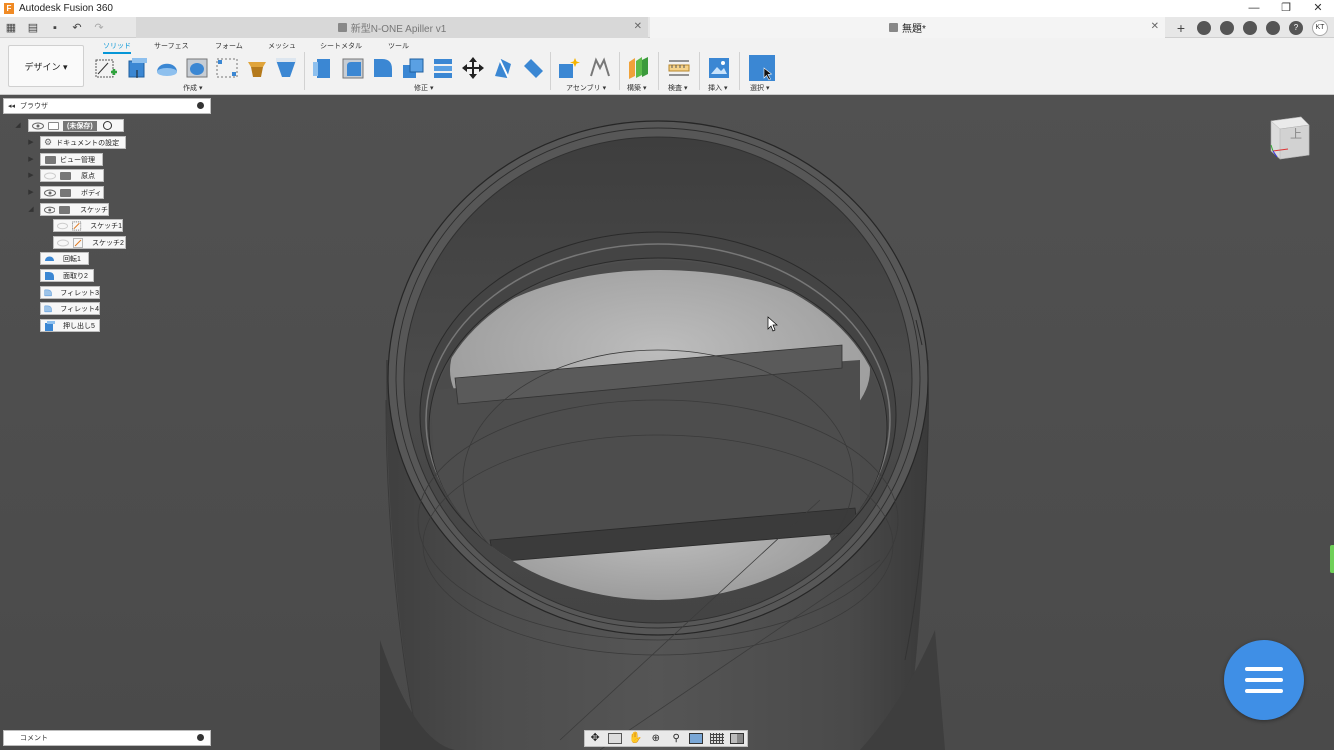 Image resolution: width=1334 pixels, height=750 pixels. Describe the element at coordinates (71, 159) in the screenshot. I see `browser-item-named-views: ビュー管理` at that location.